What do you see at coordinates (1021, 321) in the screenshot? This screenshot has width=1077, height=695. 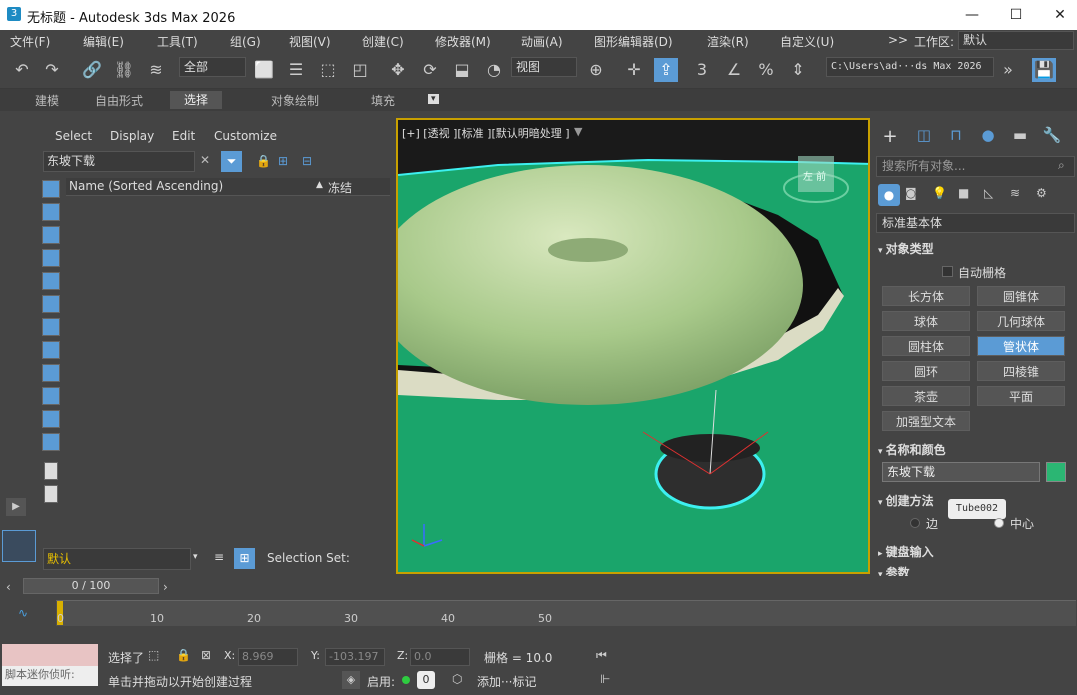 I see `geosphere-button: 几何球体` at bounding box center [1021, 321].